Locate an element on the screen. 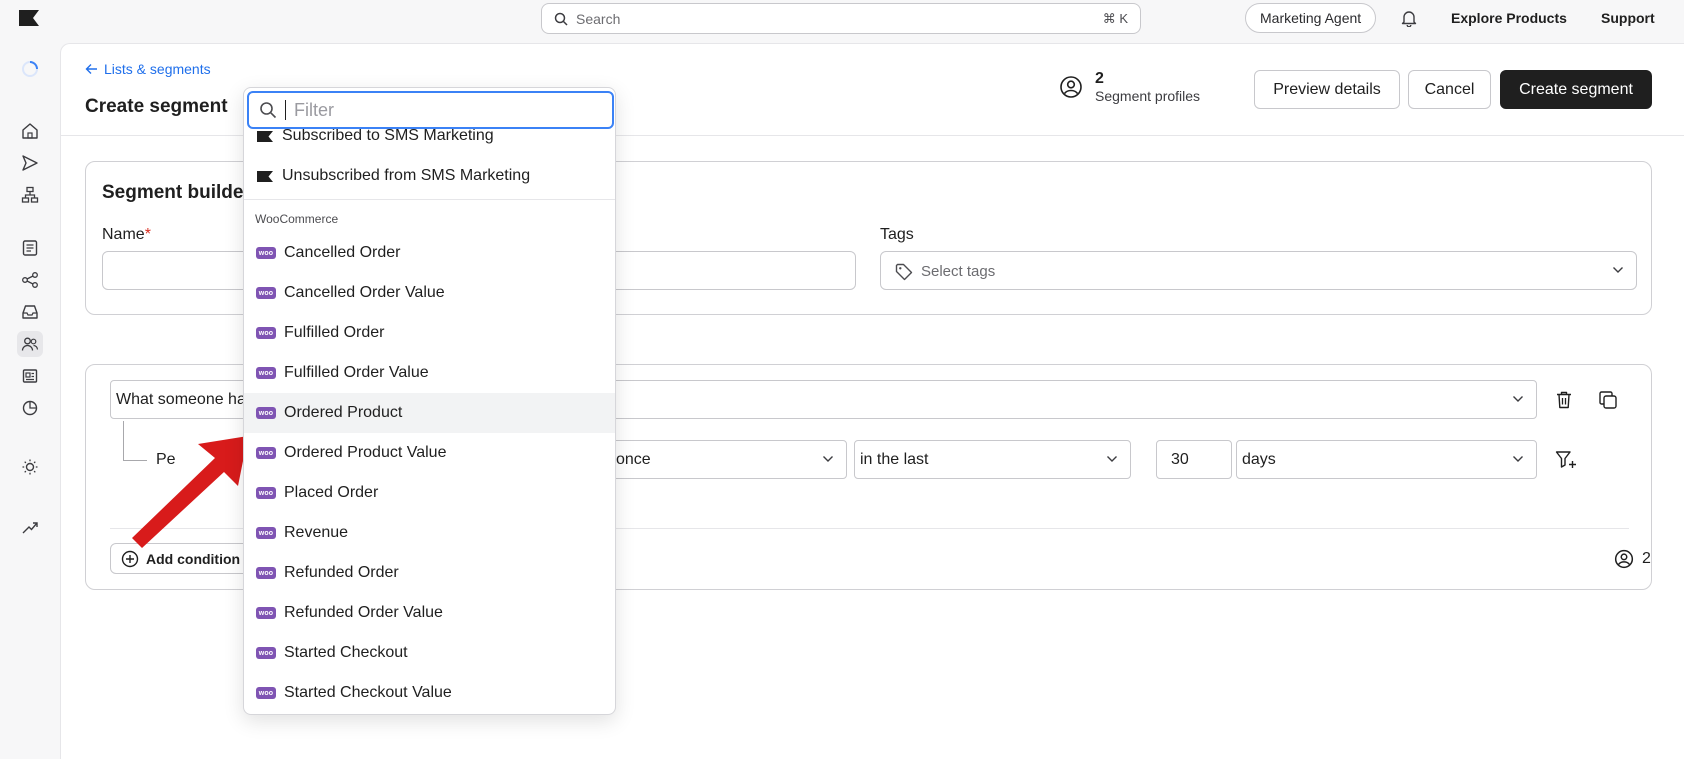 This screenshot has width=1684, height=759. name-label-text: Name is located at coordinates (123, 234).